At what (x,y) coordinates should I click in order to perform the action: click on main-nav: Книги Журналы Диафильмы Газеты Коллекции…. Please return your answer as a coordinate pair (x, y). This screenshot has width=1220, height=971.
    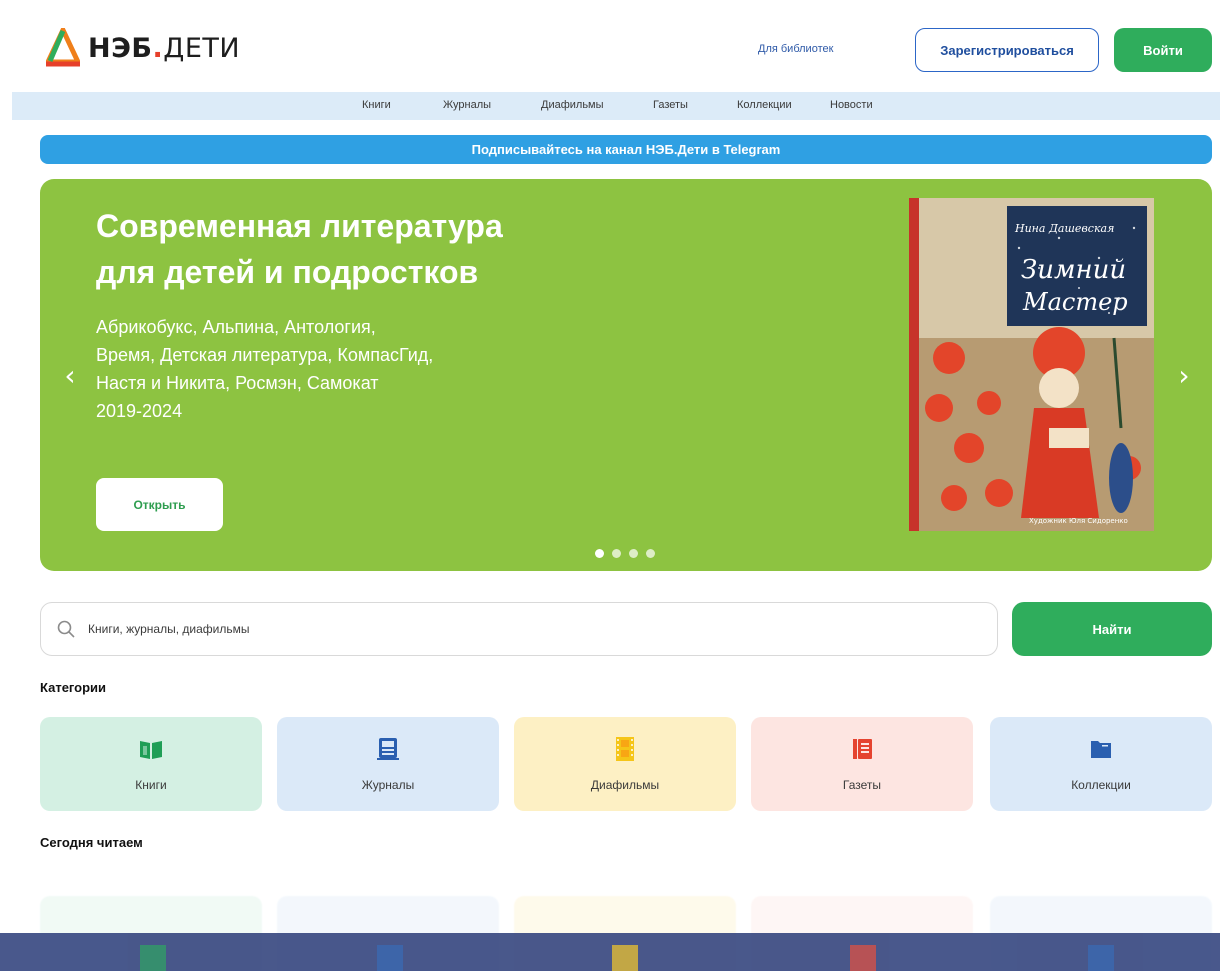
    Looking at the image, I should click on (616, 106).